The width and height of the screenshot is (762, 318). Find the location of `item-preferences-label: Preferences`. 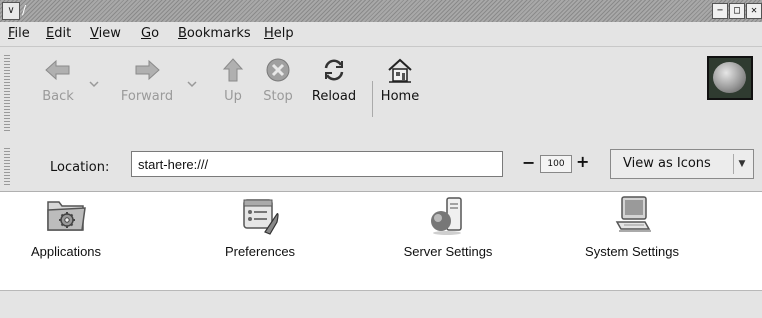

item-preferences-label: Preferences is located at coordinates (260, 251).